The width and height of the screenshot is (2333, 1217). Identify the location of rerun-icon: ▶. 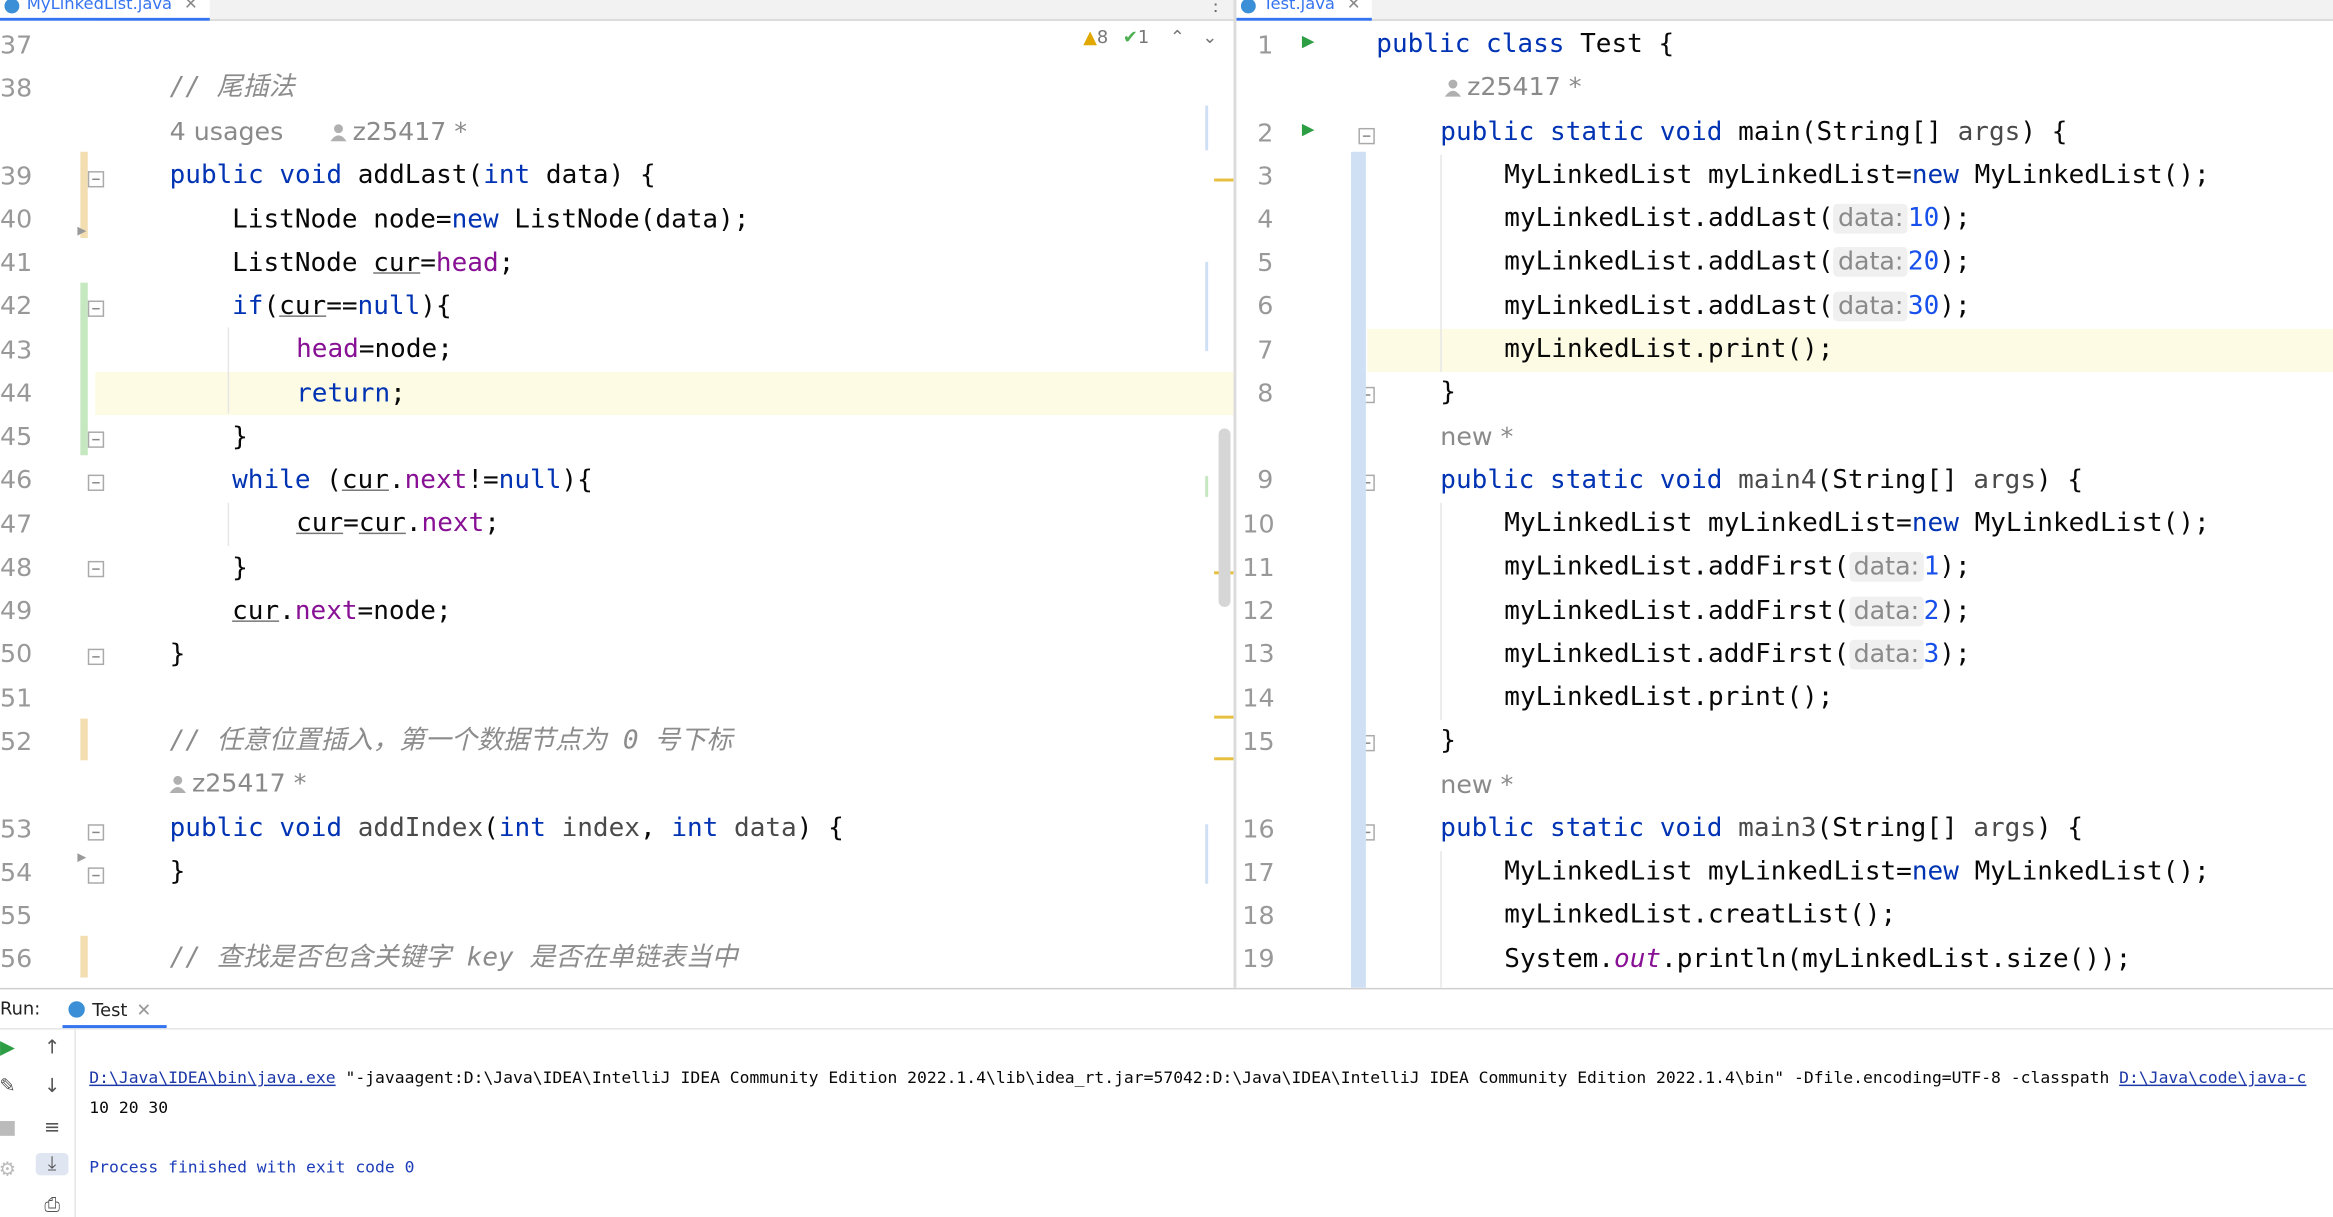
(10, 1048).